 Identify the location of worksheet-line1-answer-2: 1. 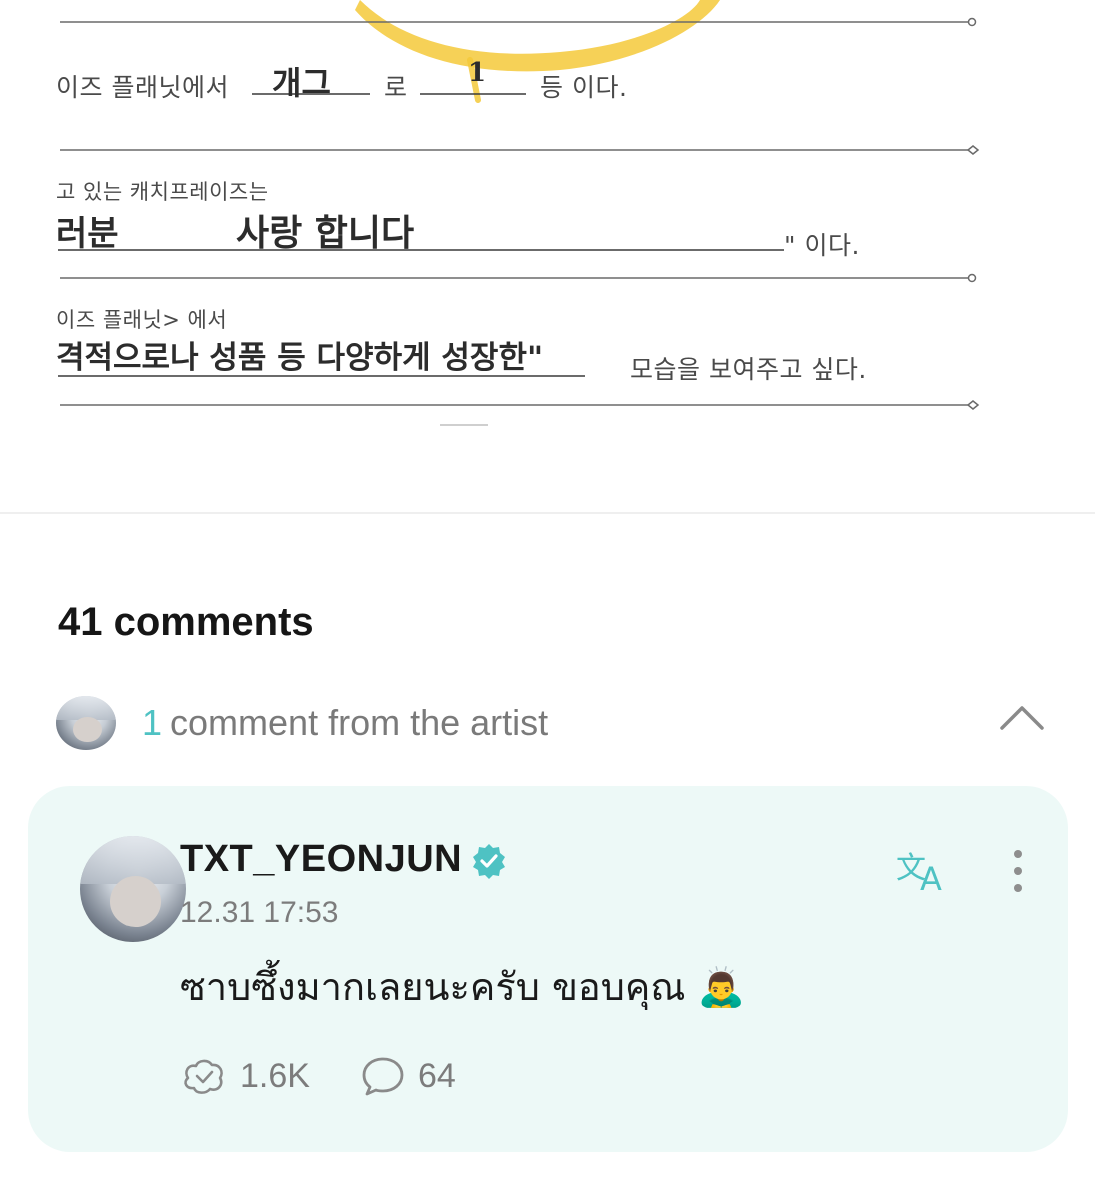
(477, 73).